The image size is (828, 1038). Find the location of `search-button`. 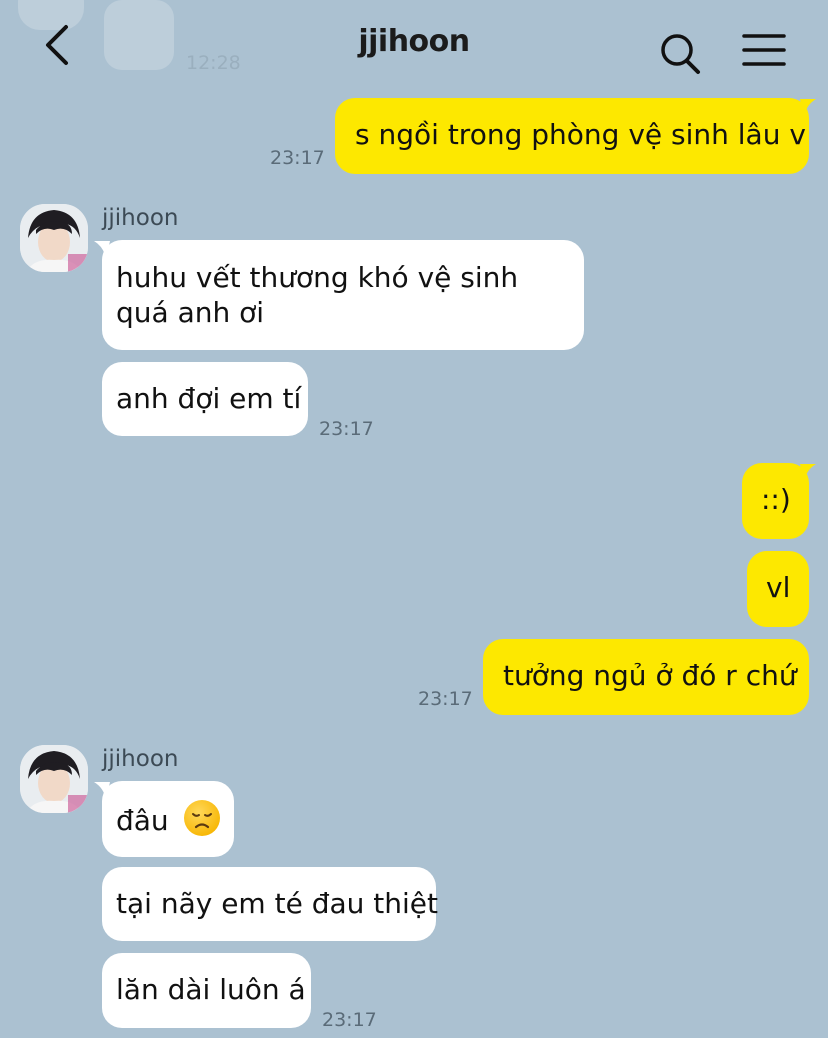

search-button is located at coordinates (680, 53).